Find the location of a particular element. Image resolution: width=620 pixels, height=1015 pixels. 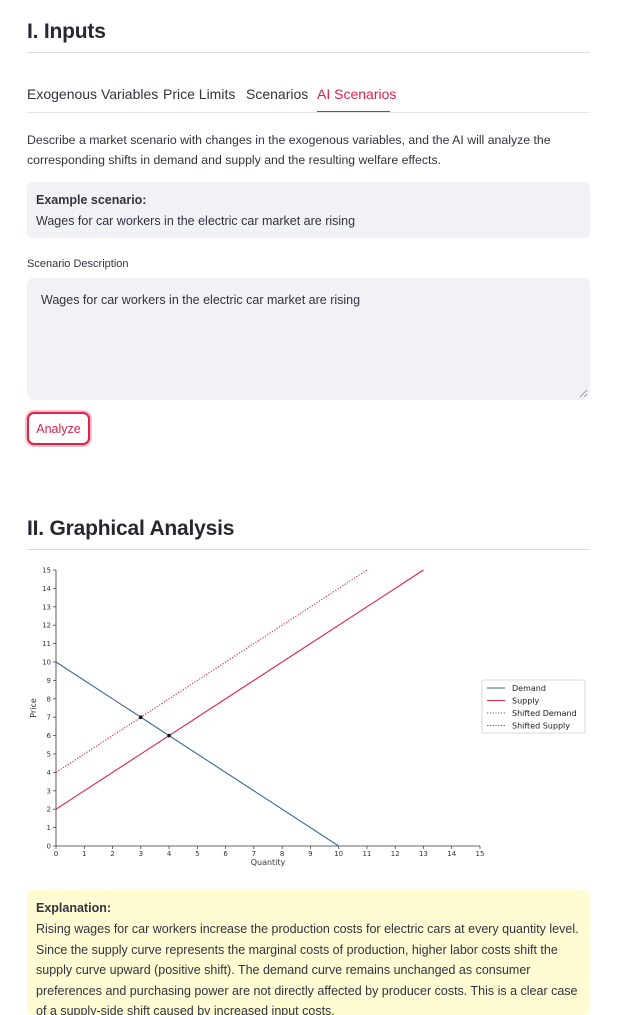

x-tick-label: 4 is located at coordinates (169, 854).